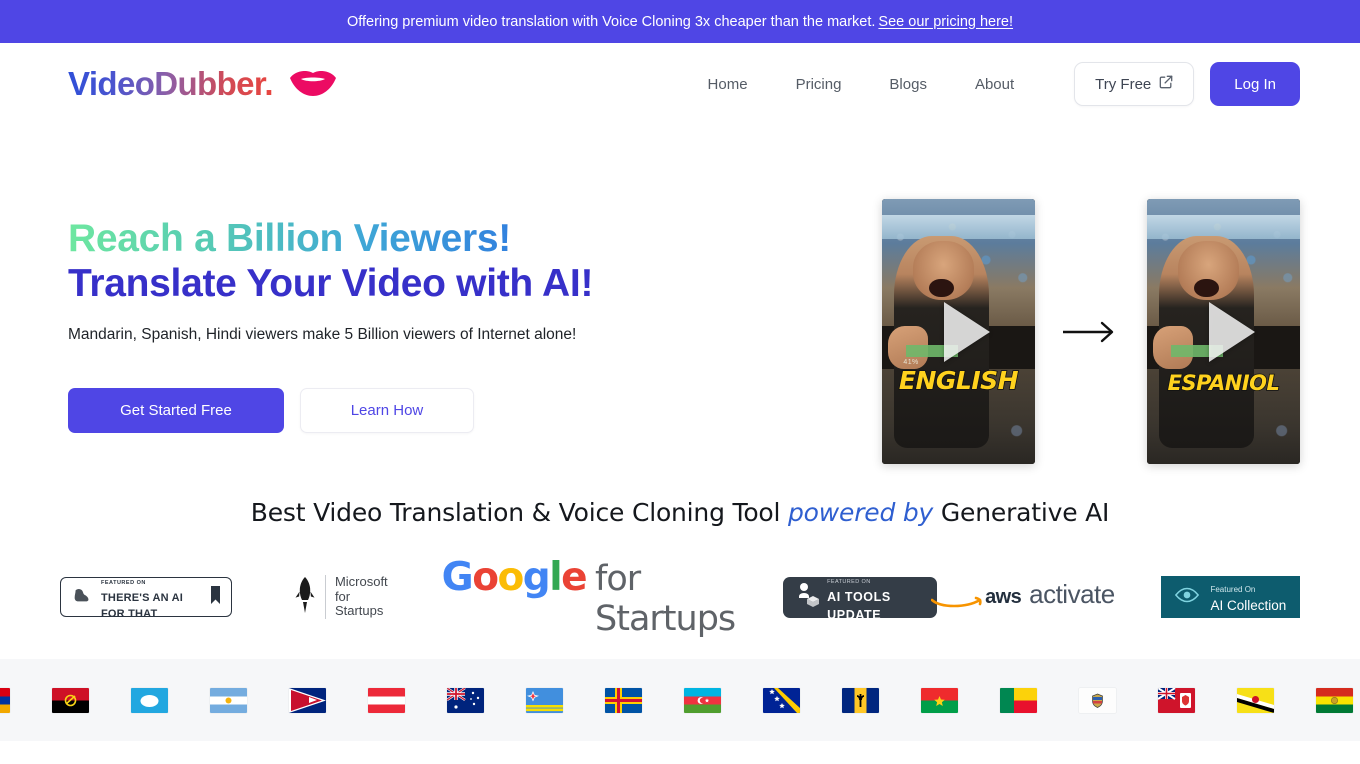  I want to click on flag-item-austria, so click(386, 700).